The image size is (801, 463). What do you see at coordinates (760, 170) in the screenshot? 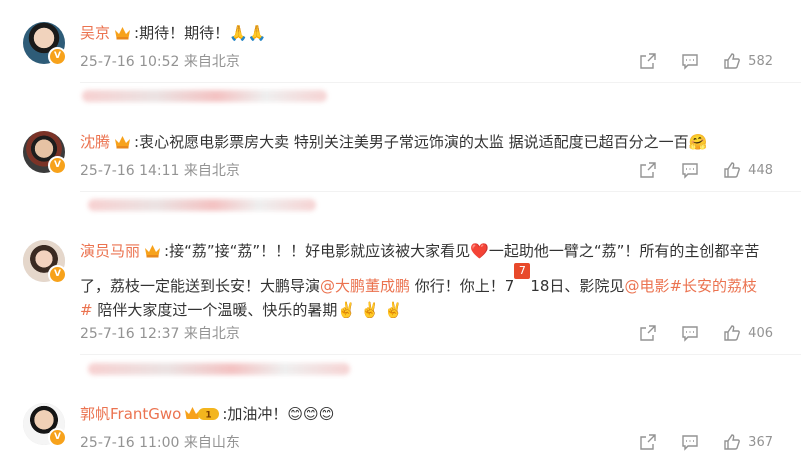
I see `like-count: 448` at bounding box center [760, 170].